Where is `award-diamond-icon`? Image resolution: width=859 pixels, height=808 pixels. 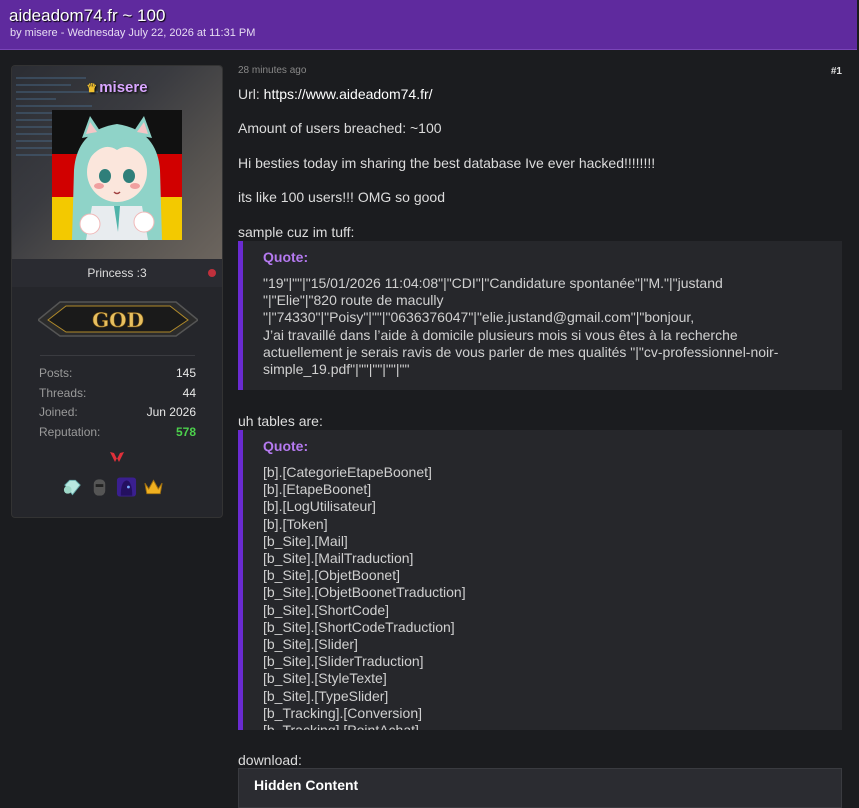 award-diamond-icon is located at coordinates (72, 487).